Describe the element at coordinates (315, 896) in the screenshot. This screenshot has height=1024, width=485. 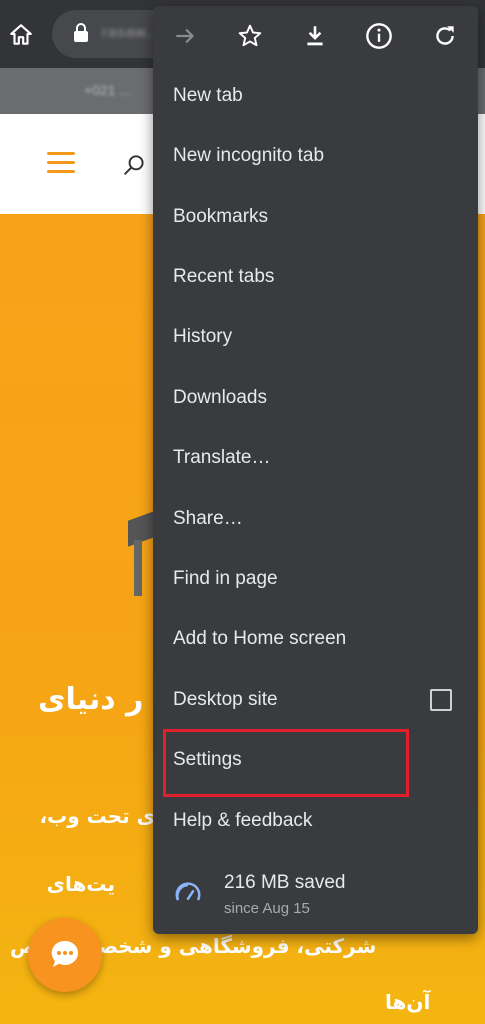
I see `data-saver-summary: 216 MB saved since Aug 15` at that location.